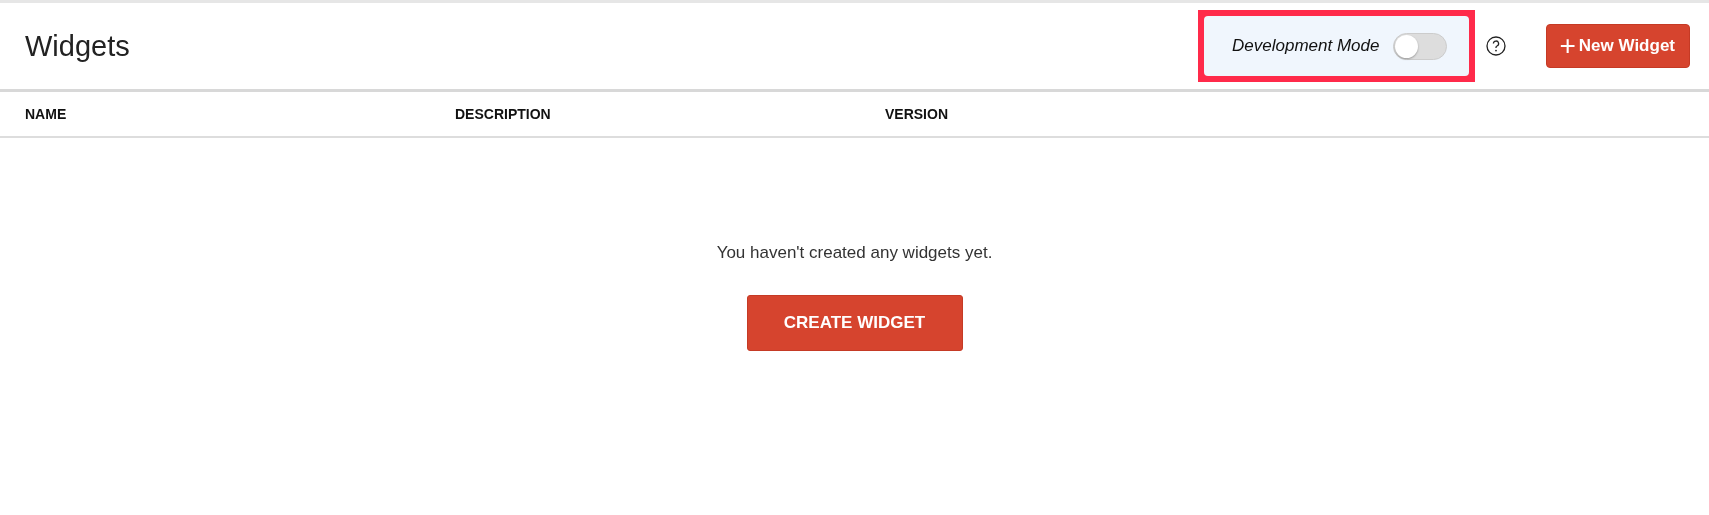 The height and width of the screenshot is (515, 1709). I want to click on column-header: VERSION, so click(916, 114).